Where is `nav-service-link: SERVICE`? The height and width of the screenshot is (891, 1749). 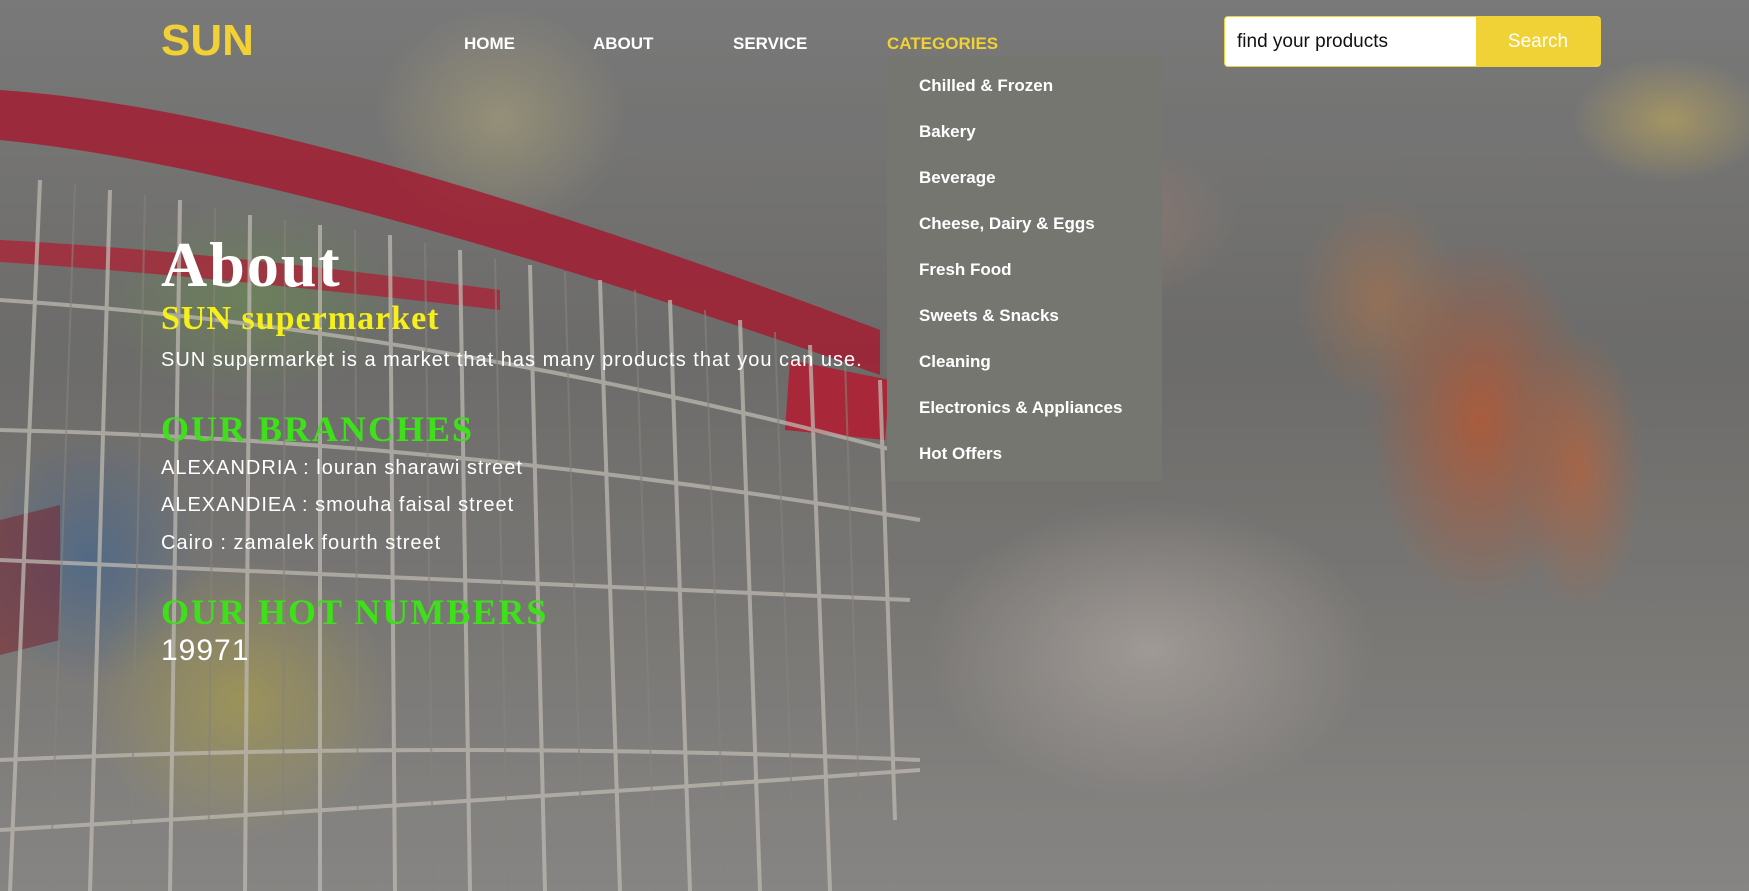
nav-service-link: SERVICE is located at coordinates (770, 44).